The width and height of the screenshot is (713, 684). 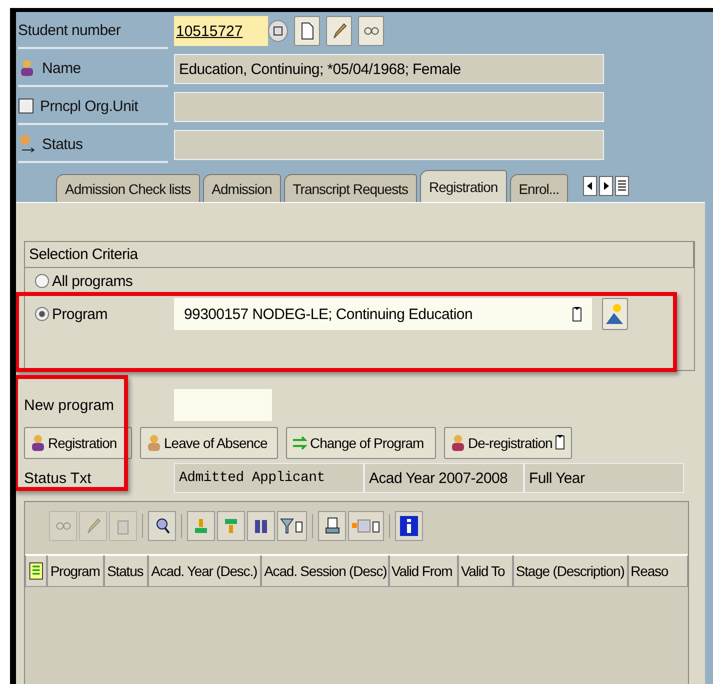 I want to click on tab: Registration, so click(x=463, y=186).